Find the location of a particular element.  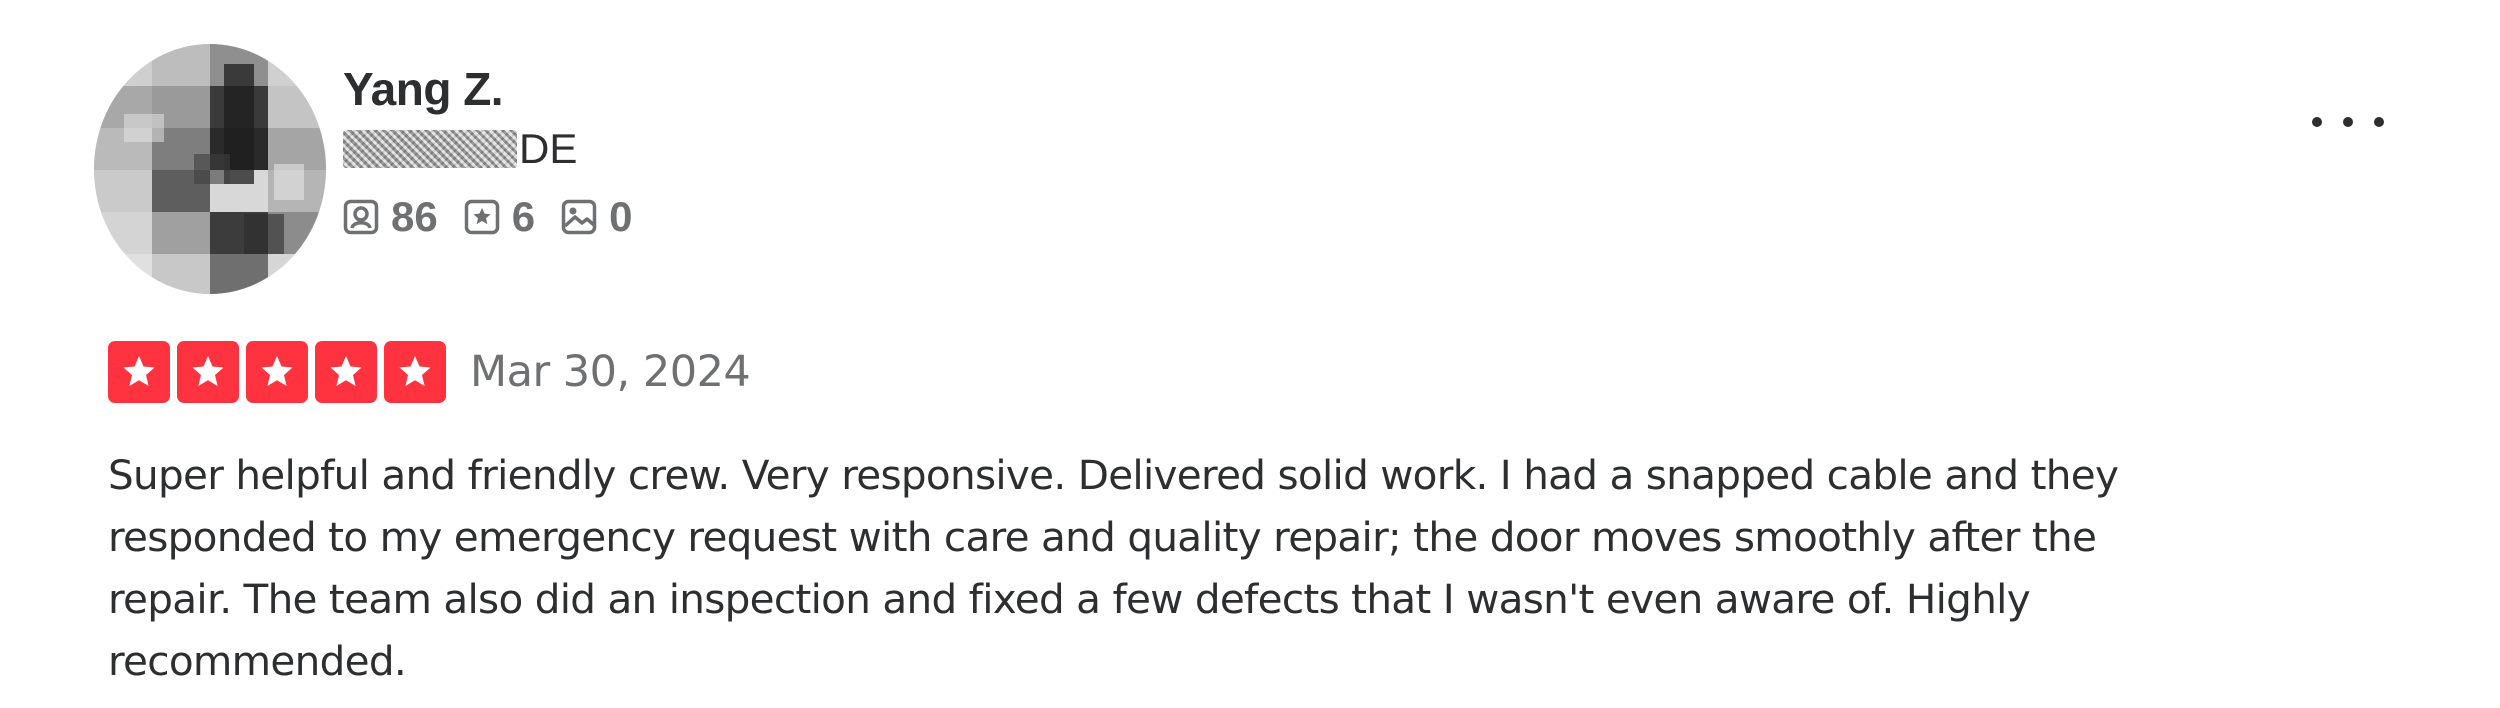

avatar is located at coordinates (210, 169).